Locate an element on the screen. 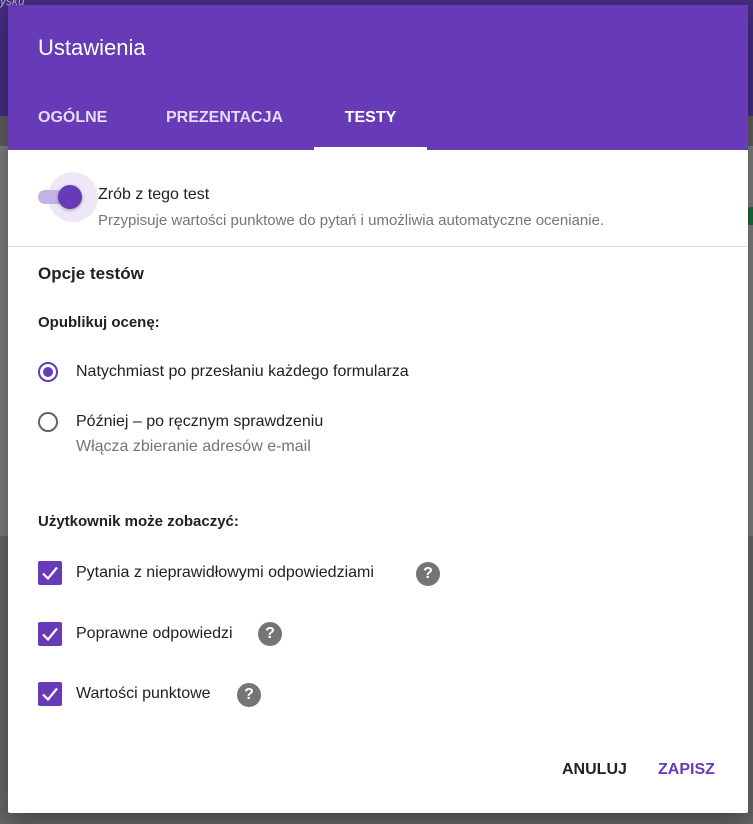 Image resolution: width=753 pixels, height=824 pixels. make-quiz-toggle is located at coordinates (68, 197).